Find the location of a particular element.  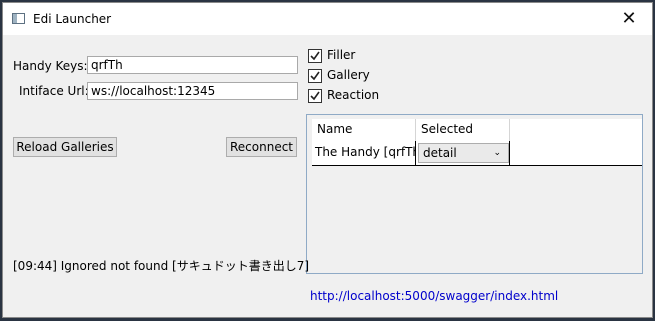

handy-keys-label: Handy Keys: is located at coordinates (50, 66).